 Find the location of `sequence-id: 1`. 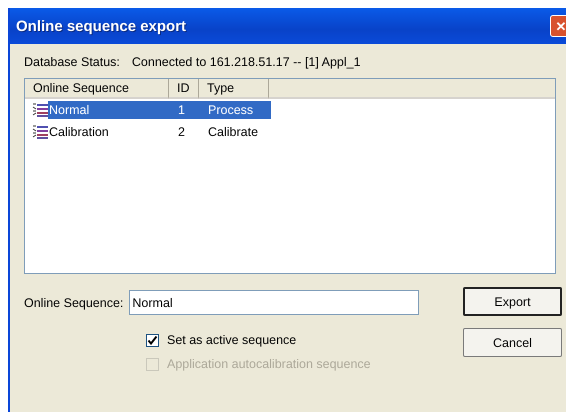

sequence-id: 1 is located at coordinates (181, 110).